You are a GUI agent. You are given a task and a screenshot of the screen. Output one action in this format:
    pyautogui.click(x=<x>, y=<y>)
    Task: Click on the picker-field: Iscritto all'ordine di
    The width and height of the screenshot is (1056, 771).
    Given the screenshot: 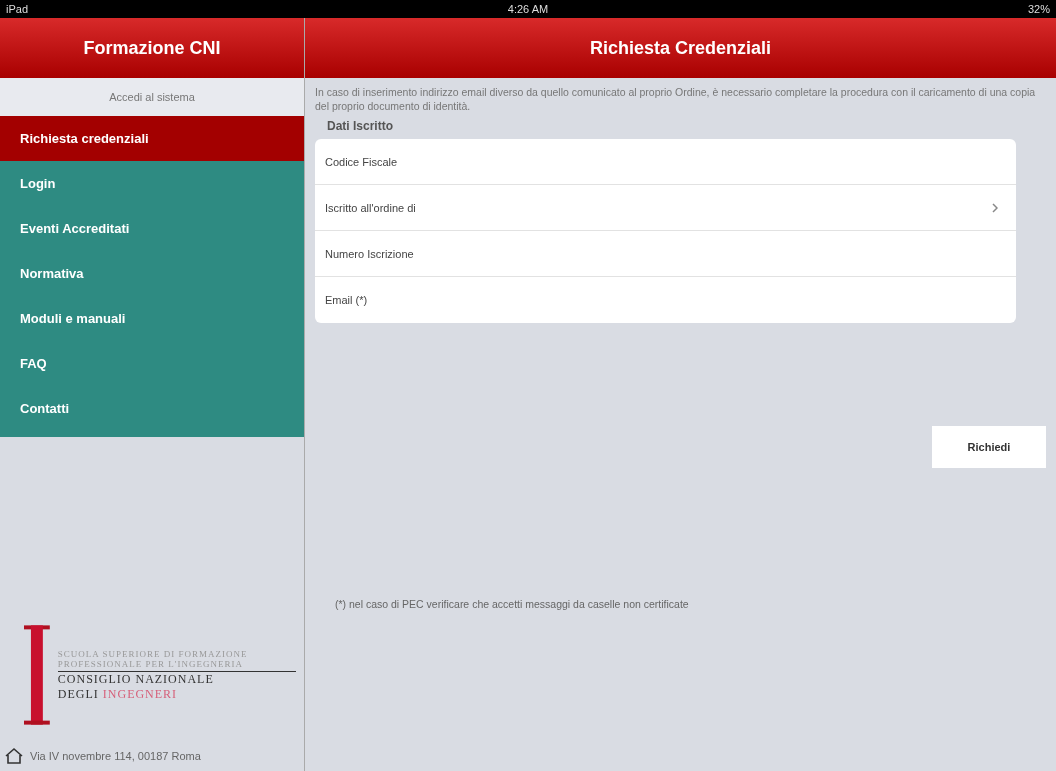 What is the action you would take?
    pyautogui.click(x=665, y=208)
    